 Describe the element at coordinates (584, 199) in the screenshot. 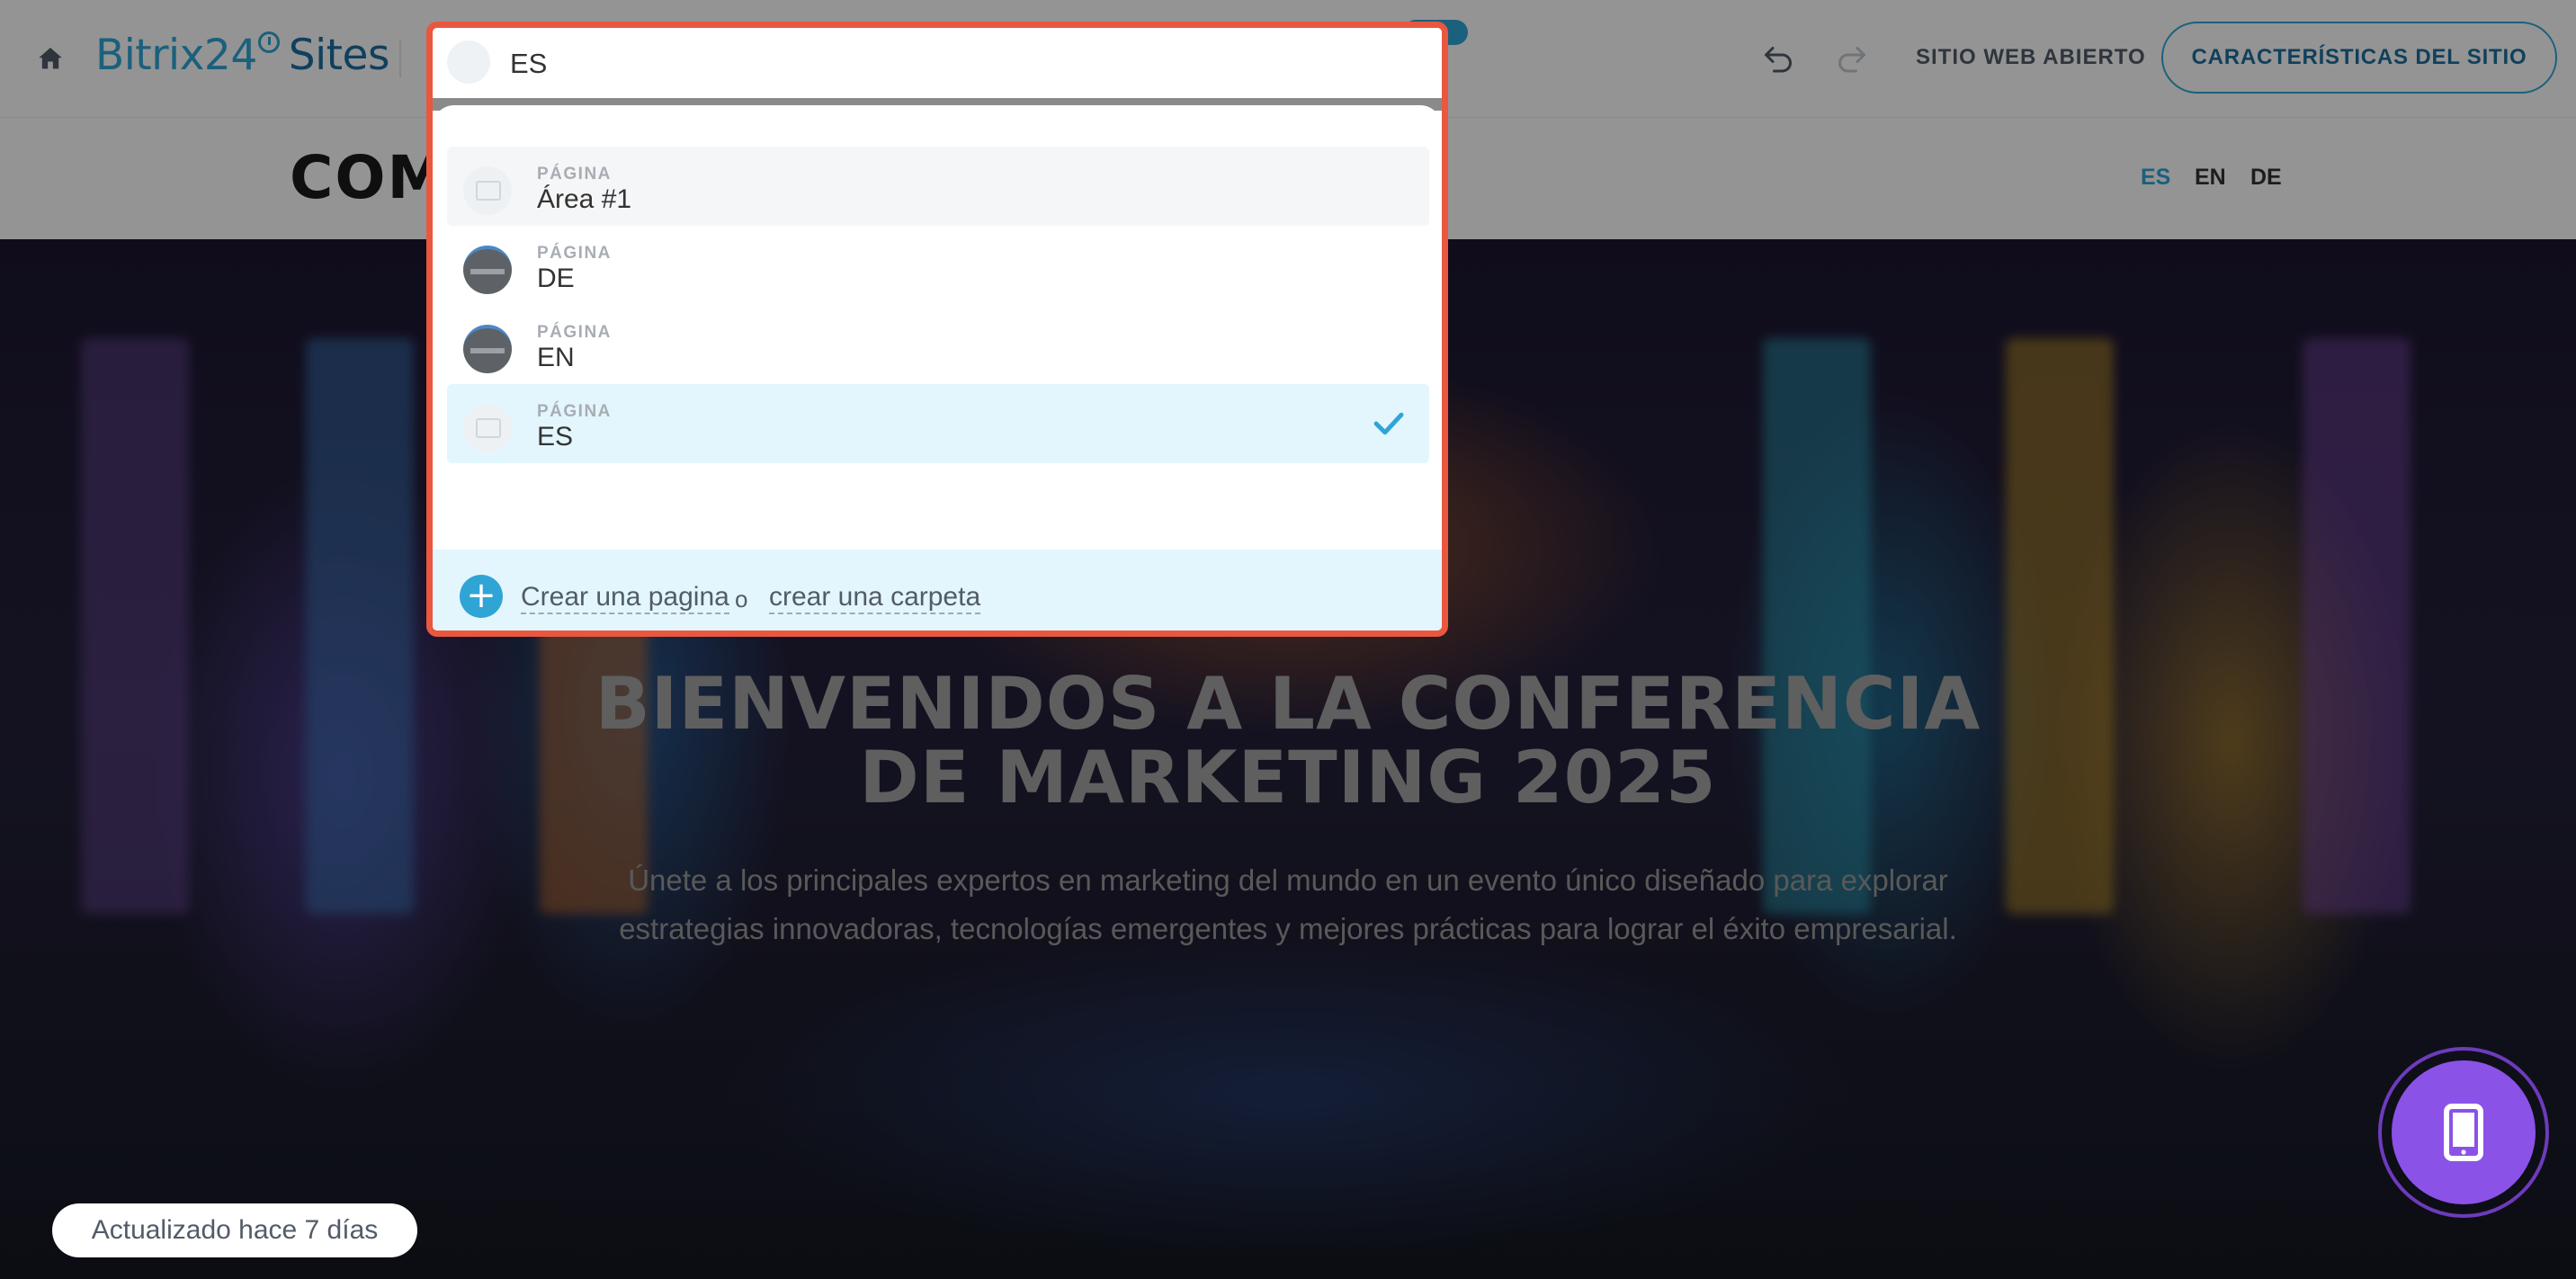

I see `page-item-name: Área #1` at that location.